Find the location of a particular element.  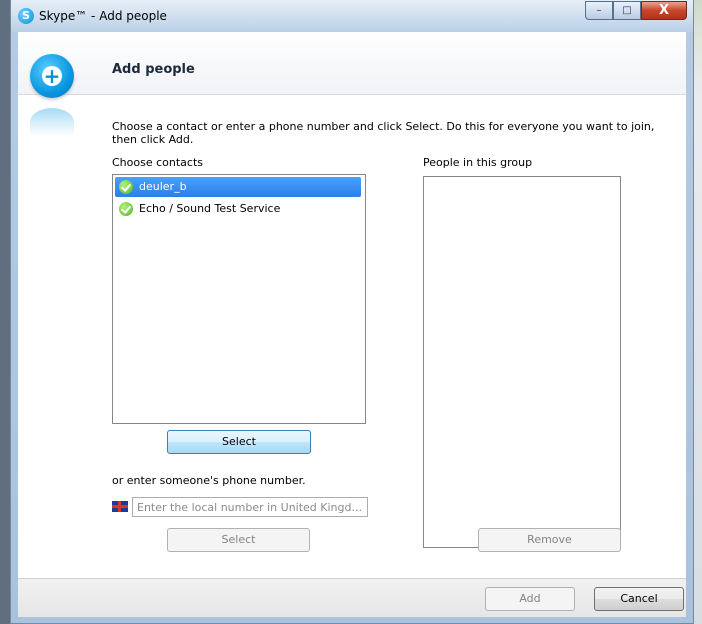

desktop-edge is located at coordinates (5, 312).